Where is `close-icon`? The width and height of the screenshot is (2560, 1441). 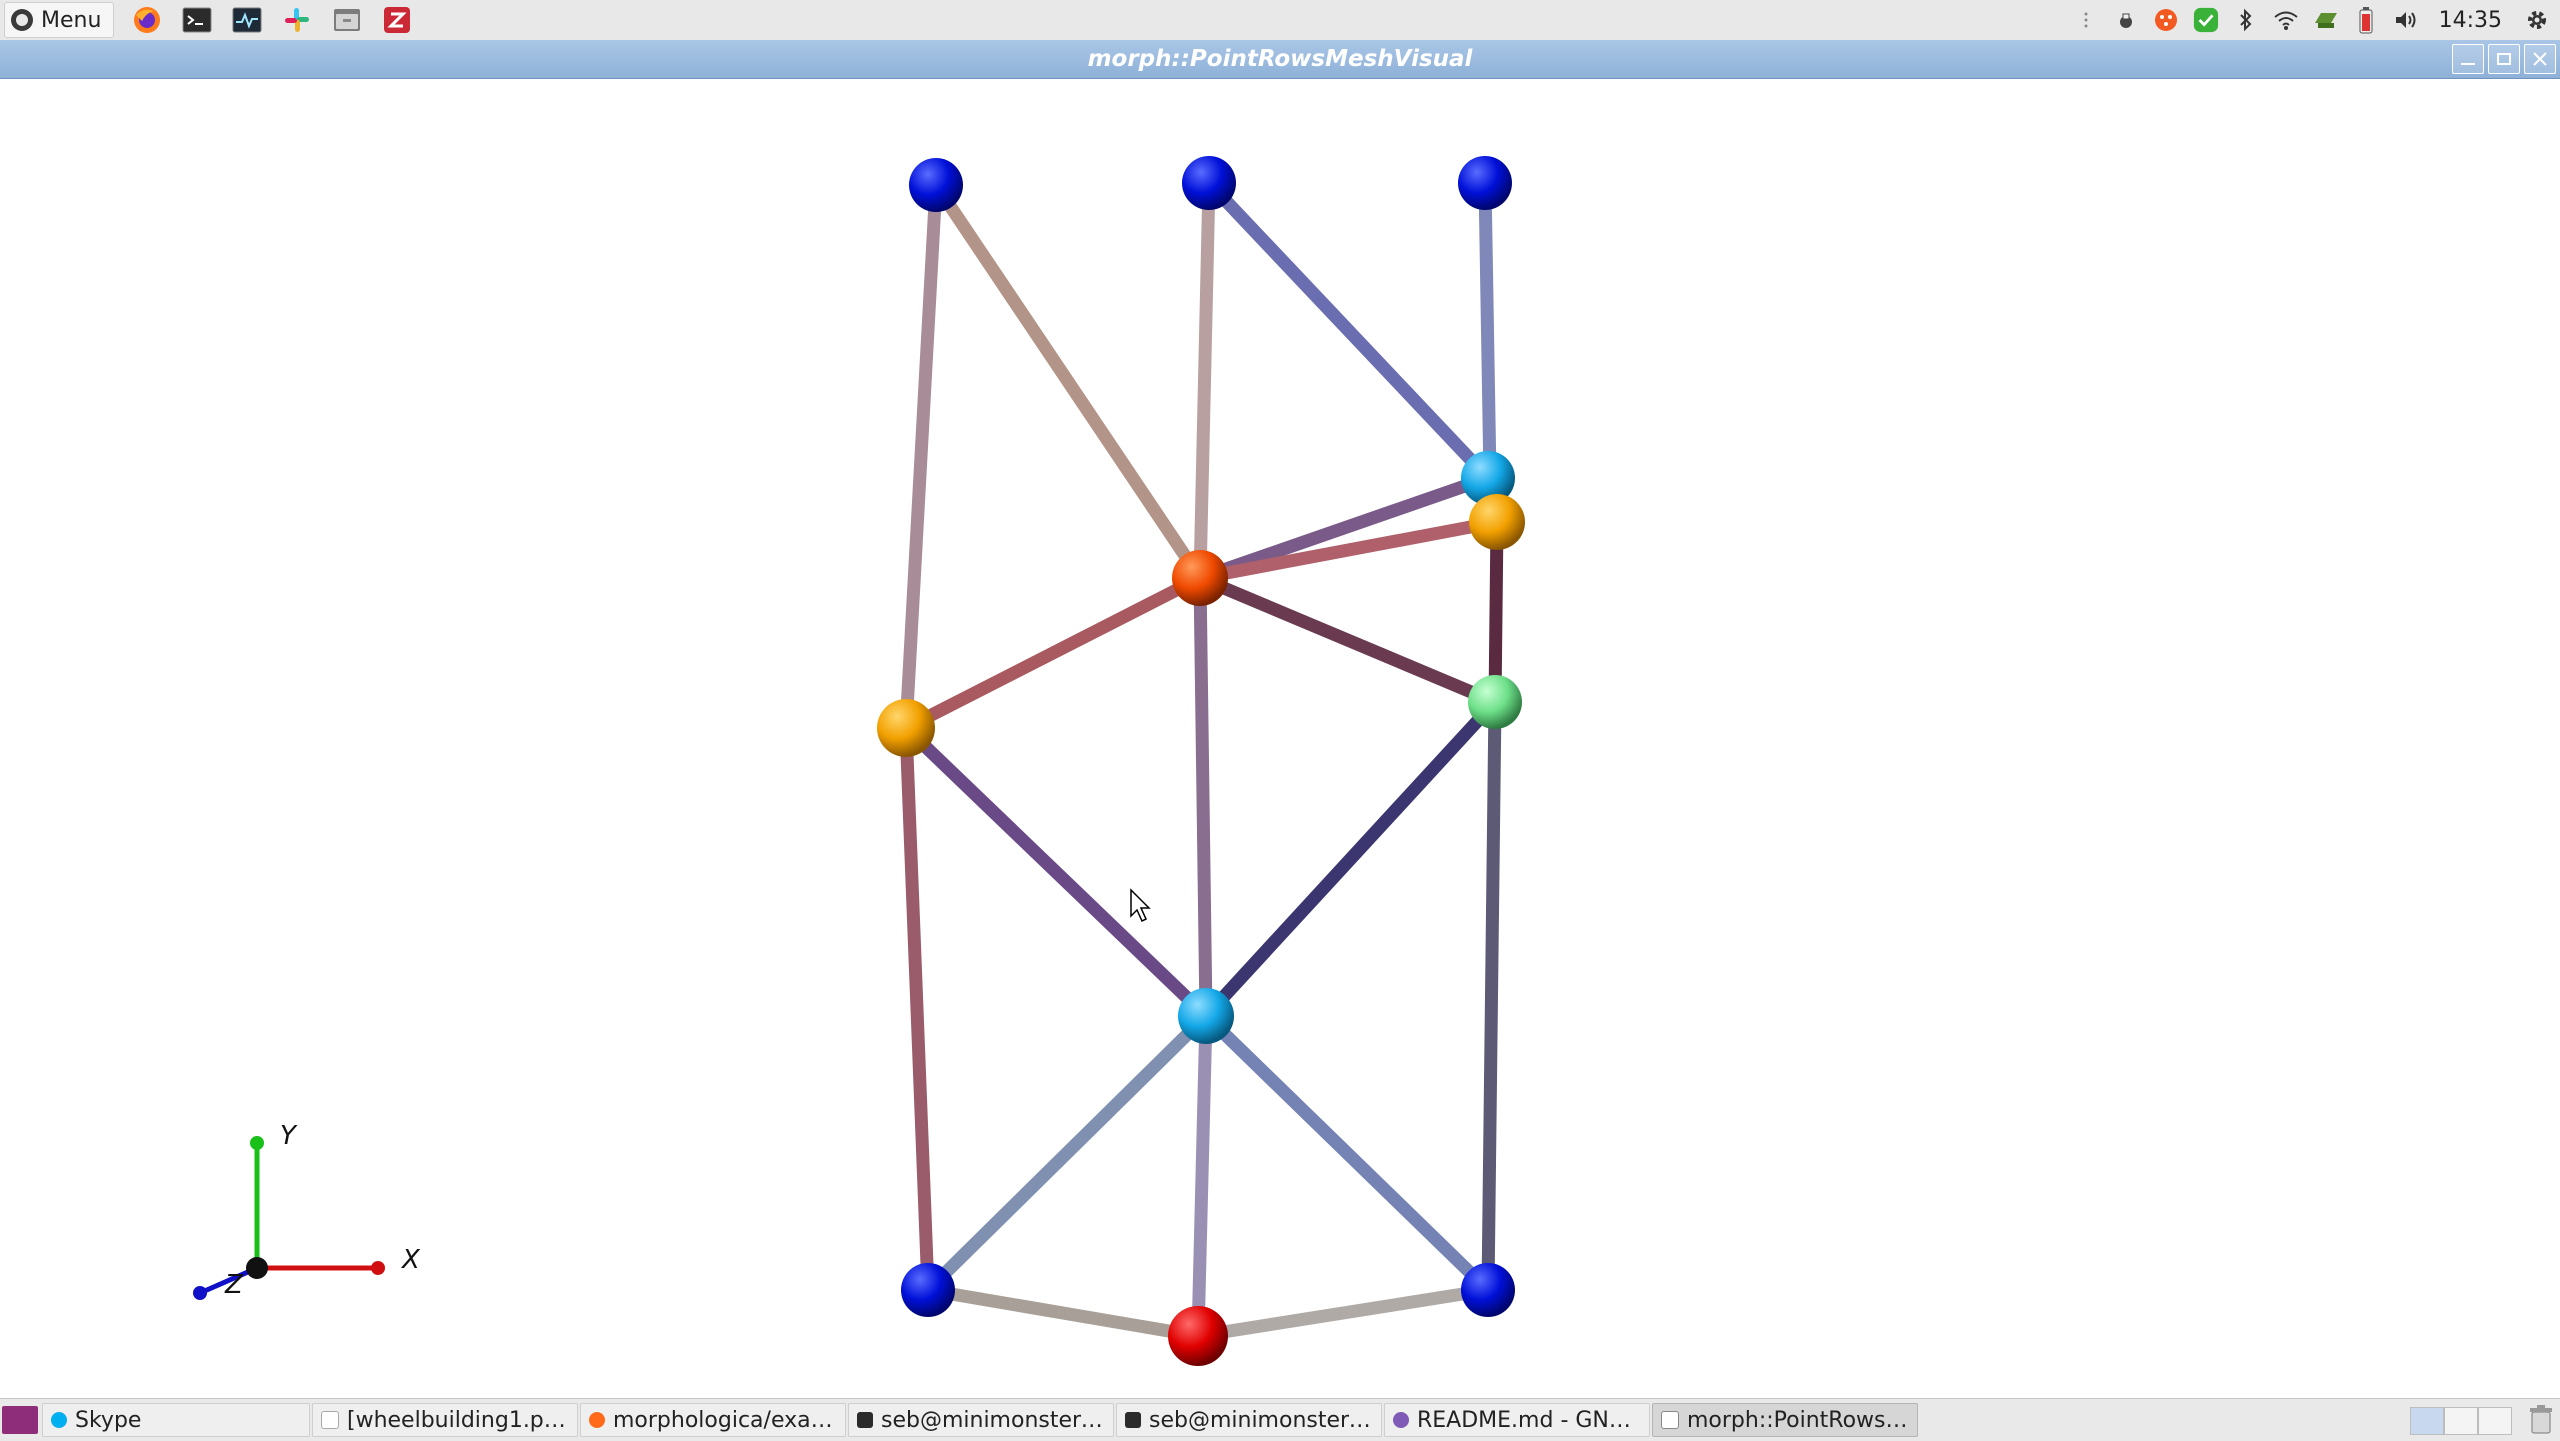 close-icon is located at coordinates (2540, 59).